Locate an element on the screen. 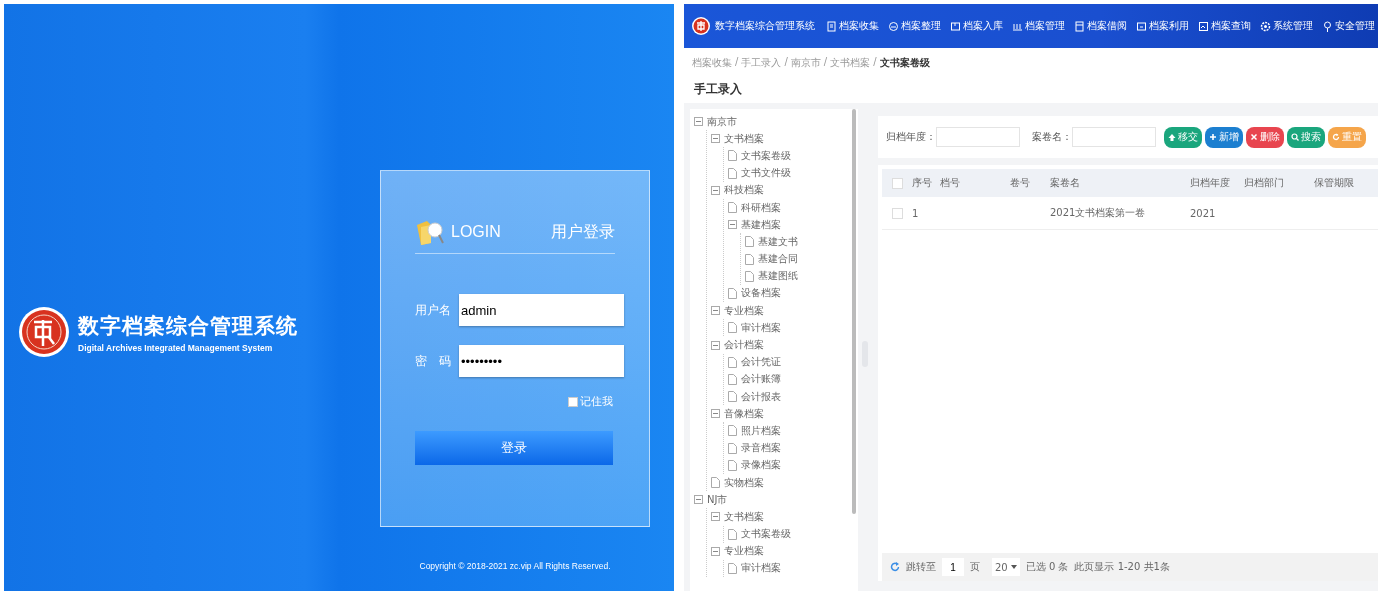  login-button: 登录 is located at coordinates (514, 448).